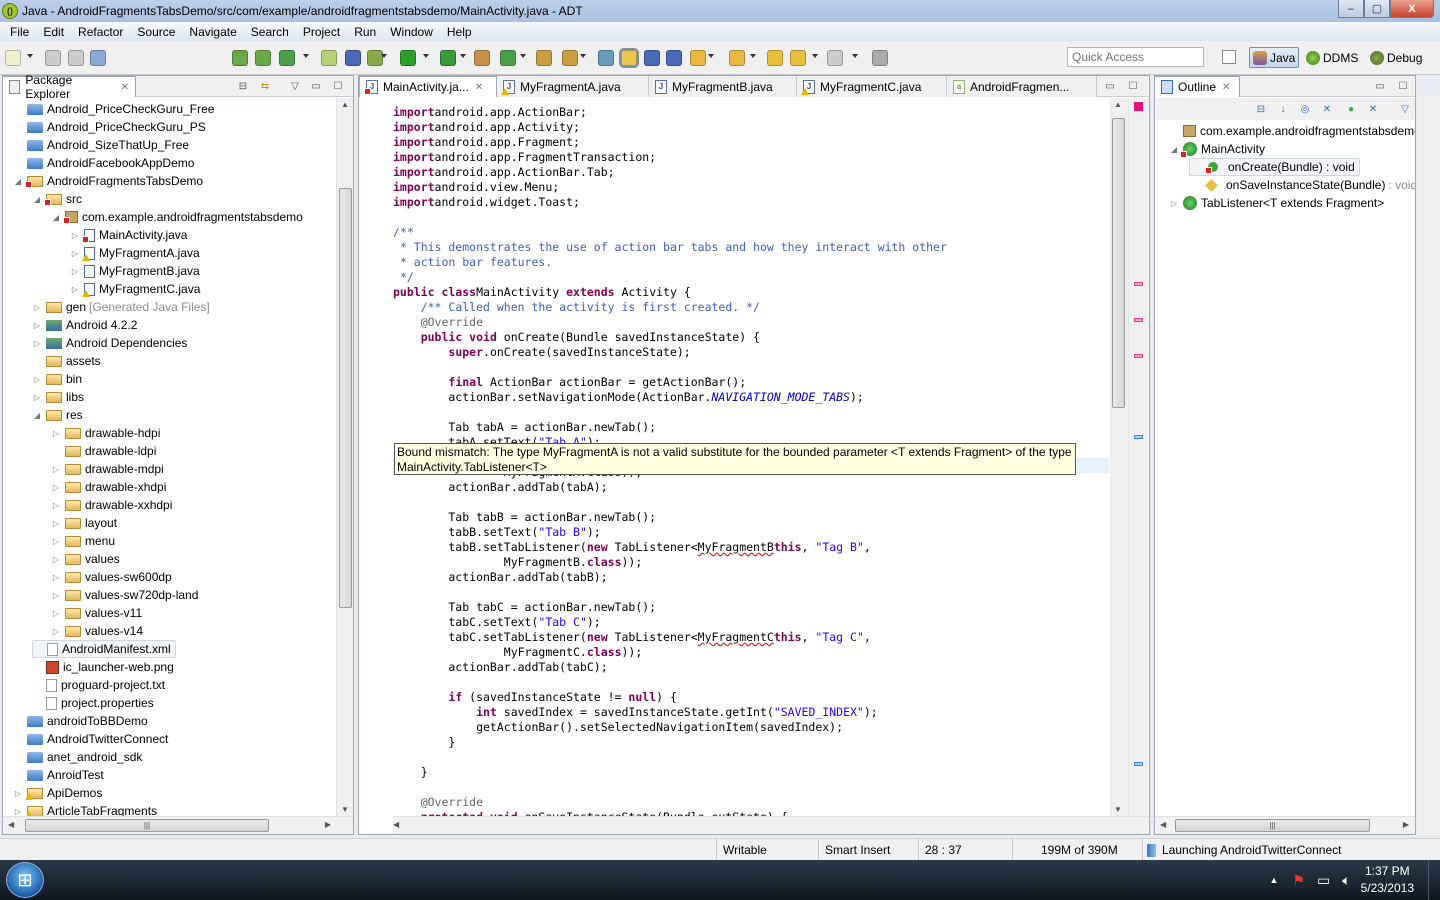  What do you see at coordinates (1346, 880) in the screenshot?
I see `volume-icon: 🔈︎` at bounding box center [1346, 880].